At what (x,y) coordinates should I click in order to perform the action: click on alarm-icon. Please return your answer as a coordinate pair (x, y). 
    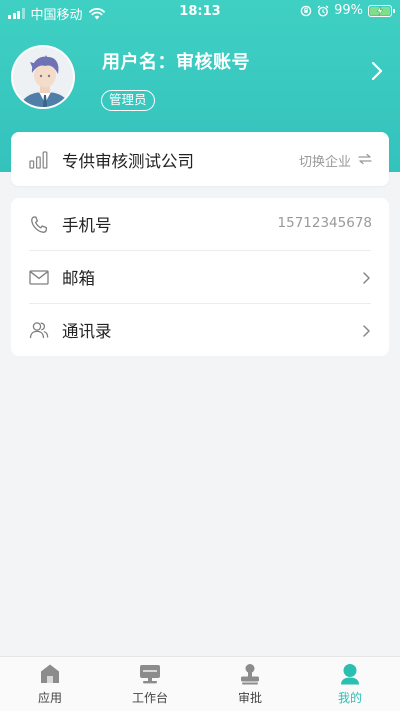
    Looking at the image, I should click on (323, 10).